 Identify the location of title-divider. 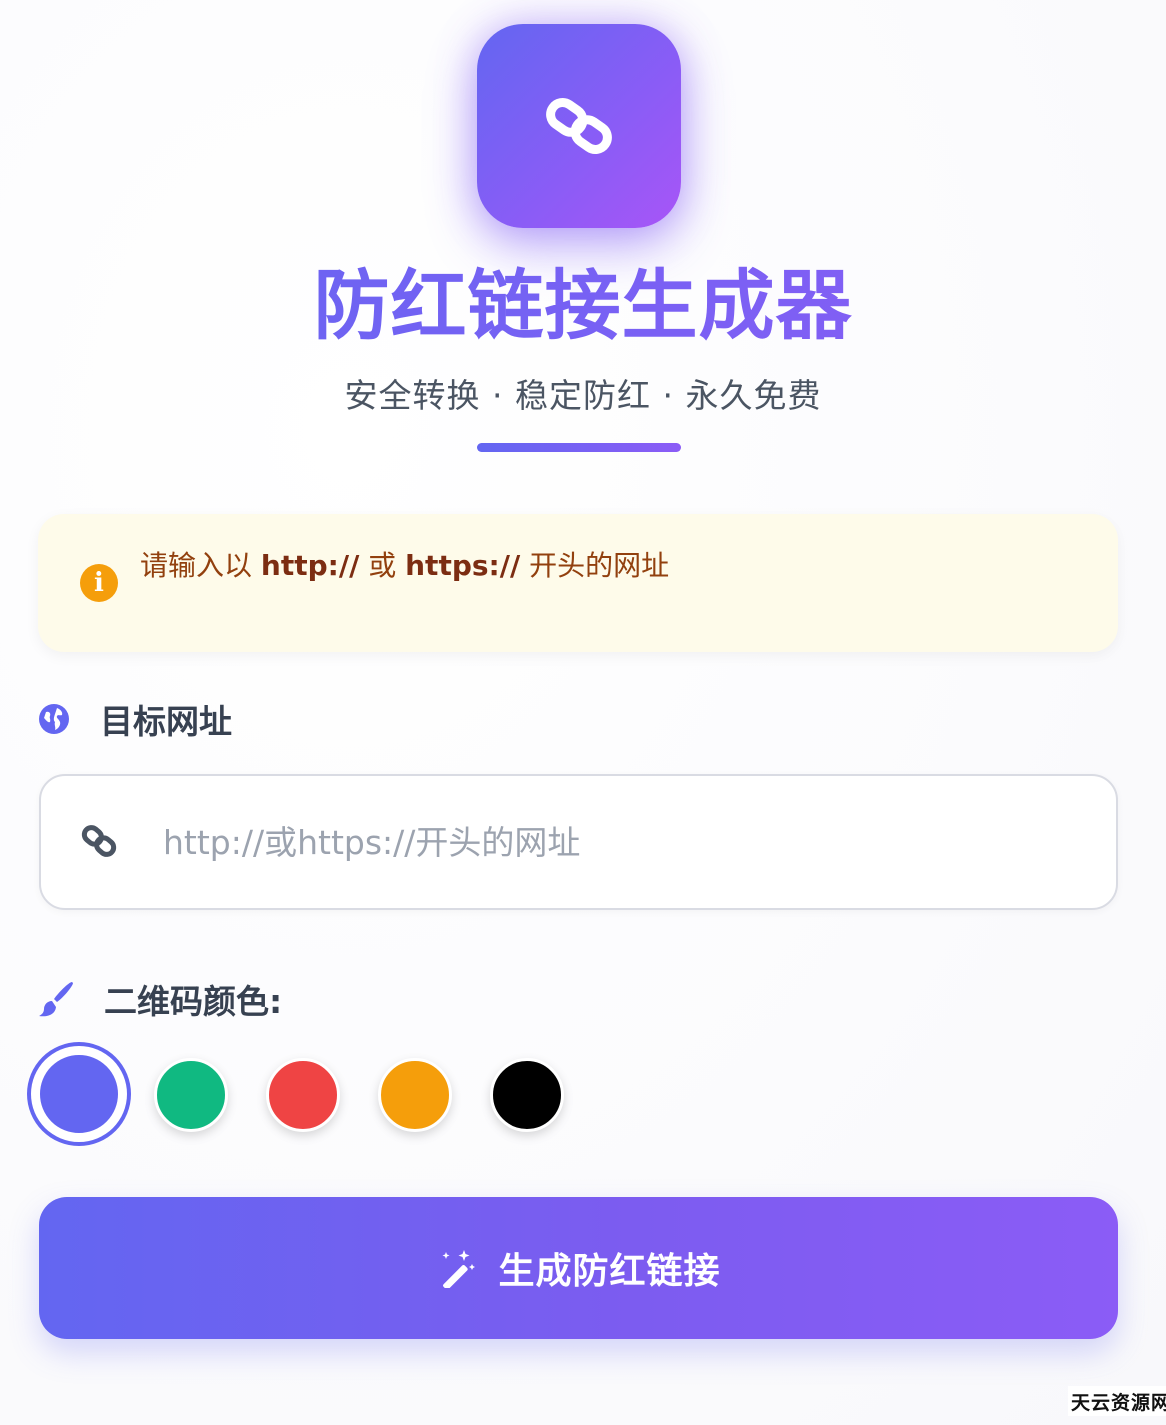
(579, 447).